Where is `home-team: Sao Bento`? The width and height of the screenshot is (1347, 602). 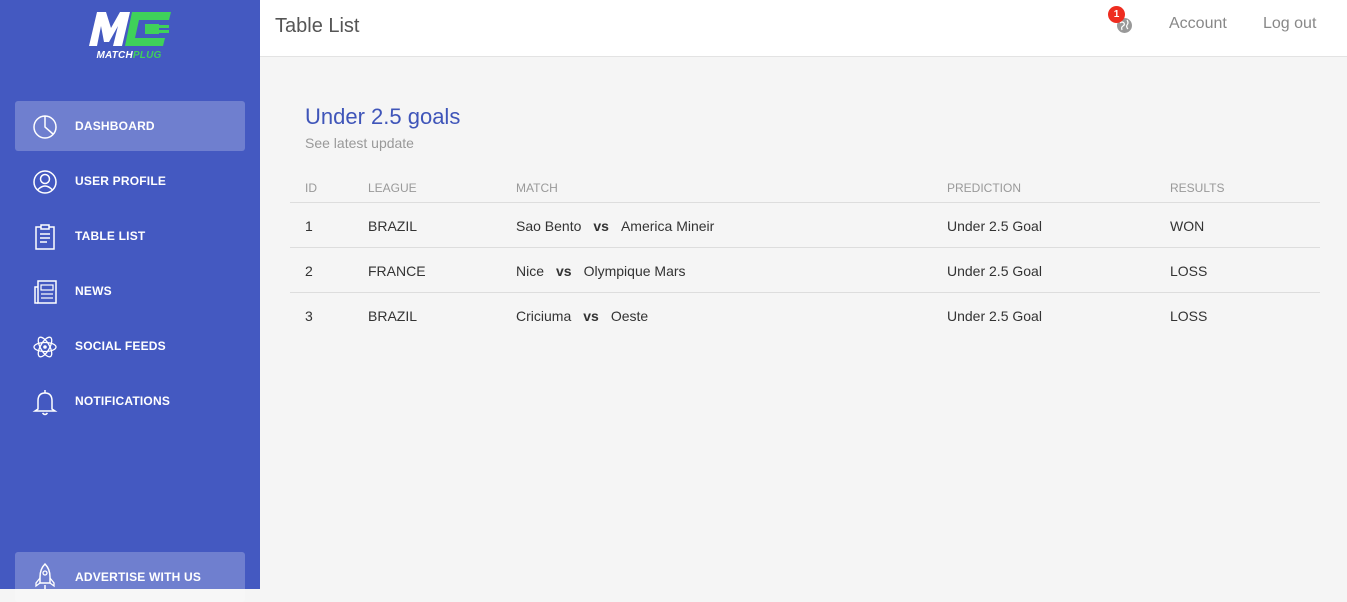 home-team: Sao Bento is located at coordinates (549, 226).